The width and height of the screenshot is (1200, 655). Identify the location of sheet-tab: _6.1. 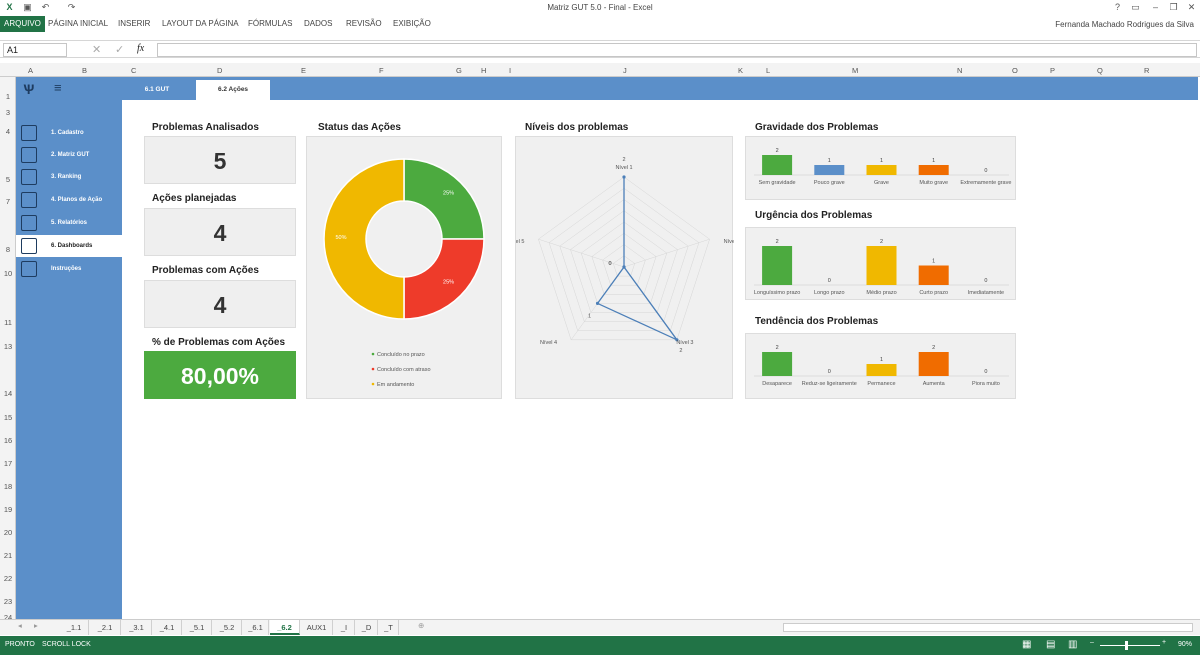
(256, 627).